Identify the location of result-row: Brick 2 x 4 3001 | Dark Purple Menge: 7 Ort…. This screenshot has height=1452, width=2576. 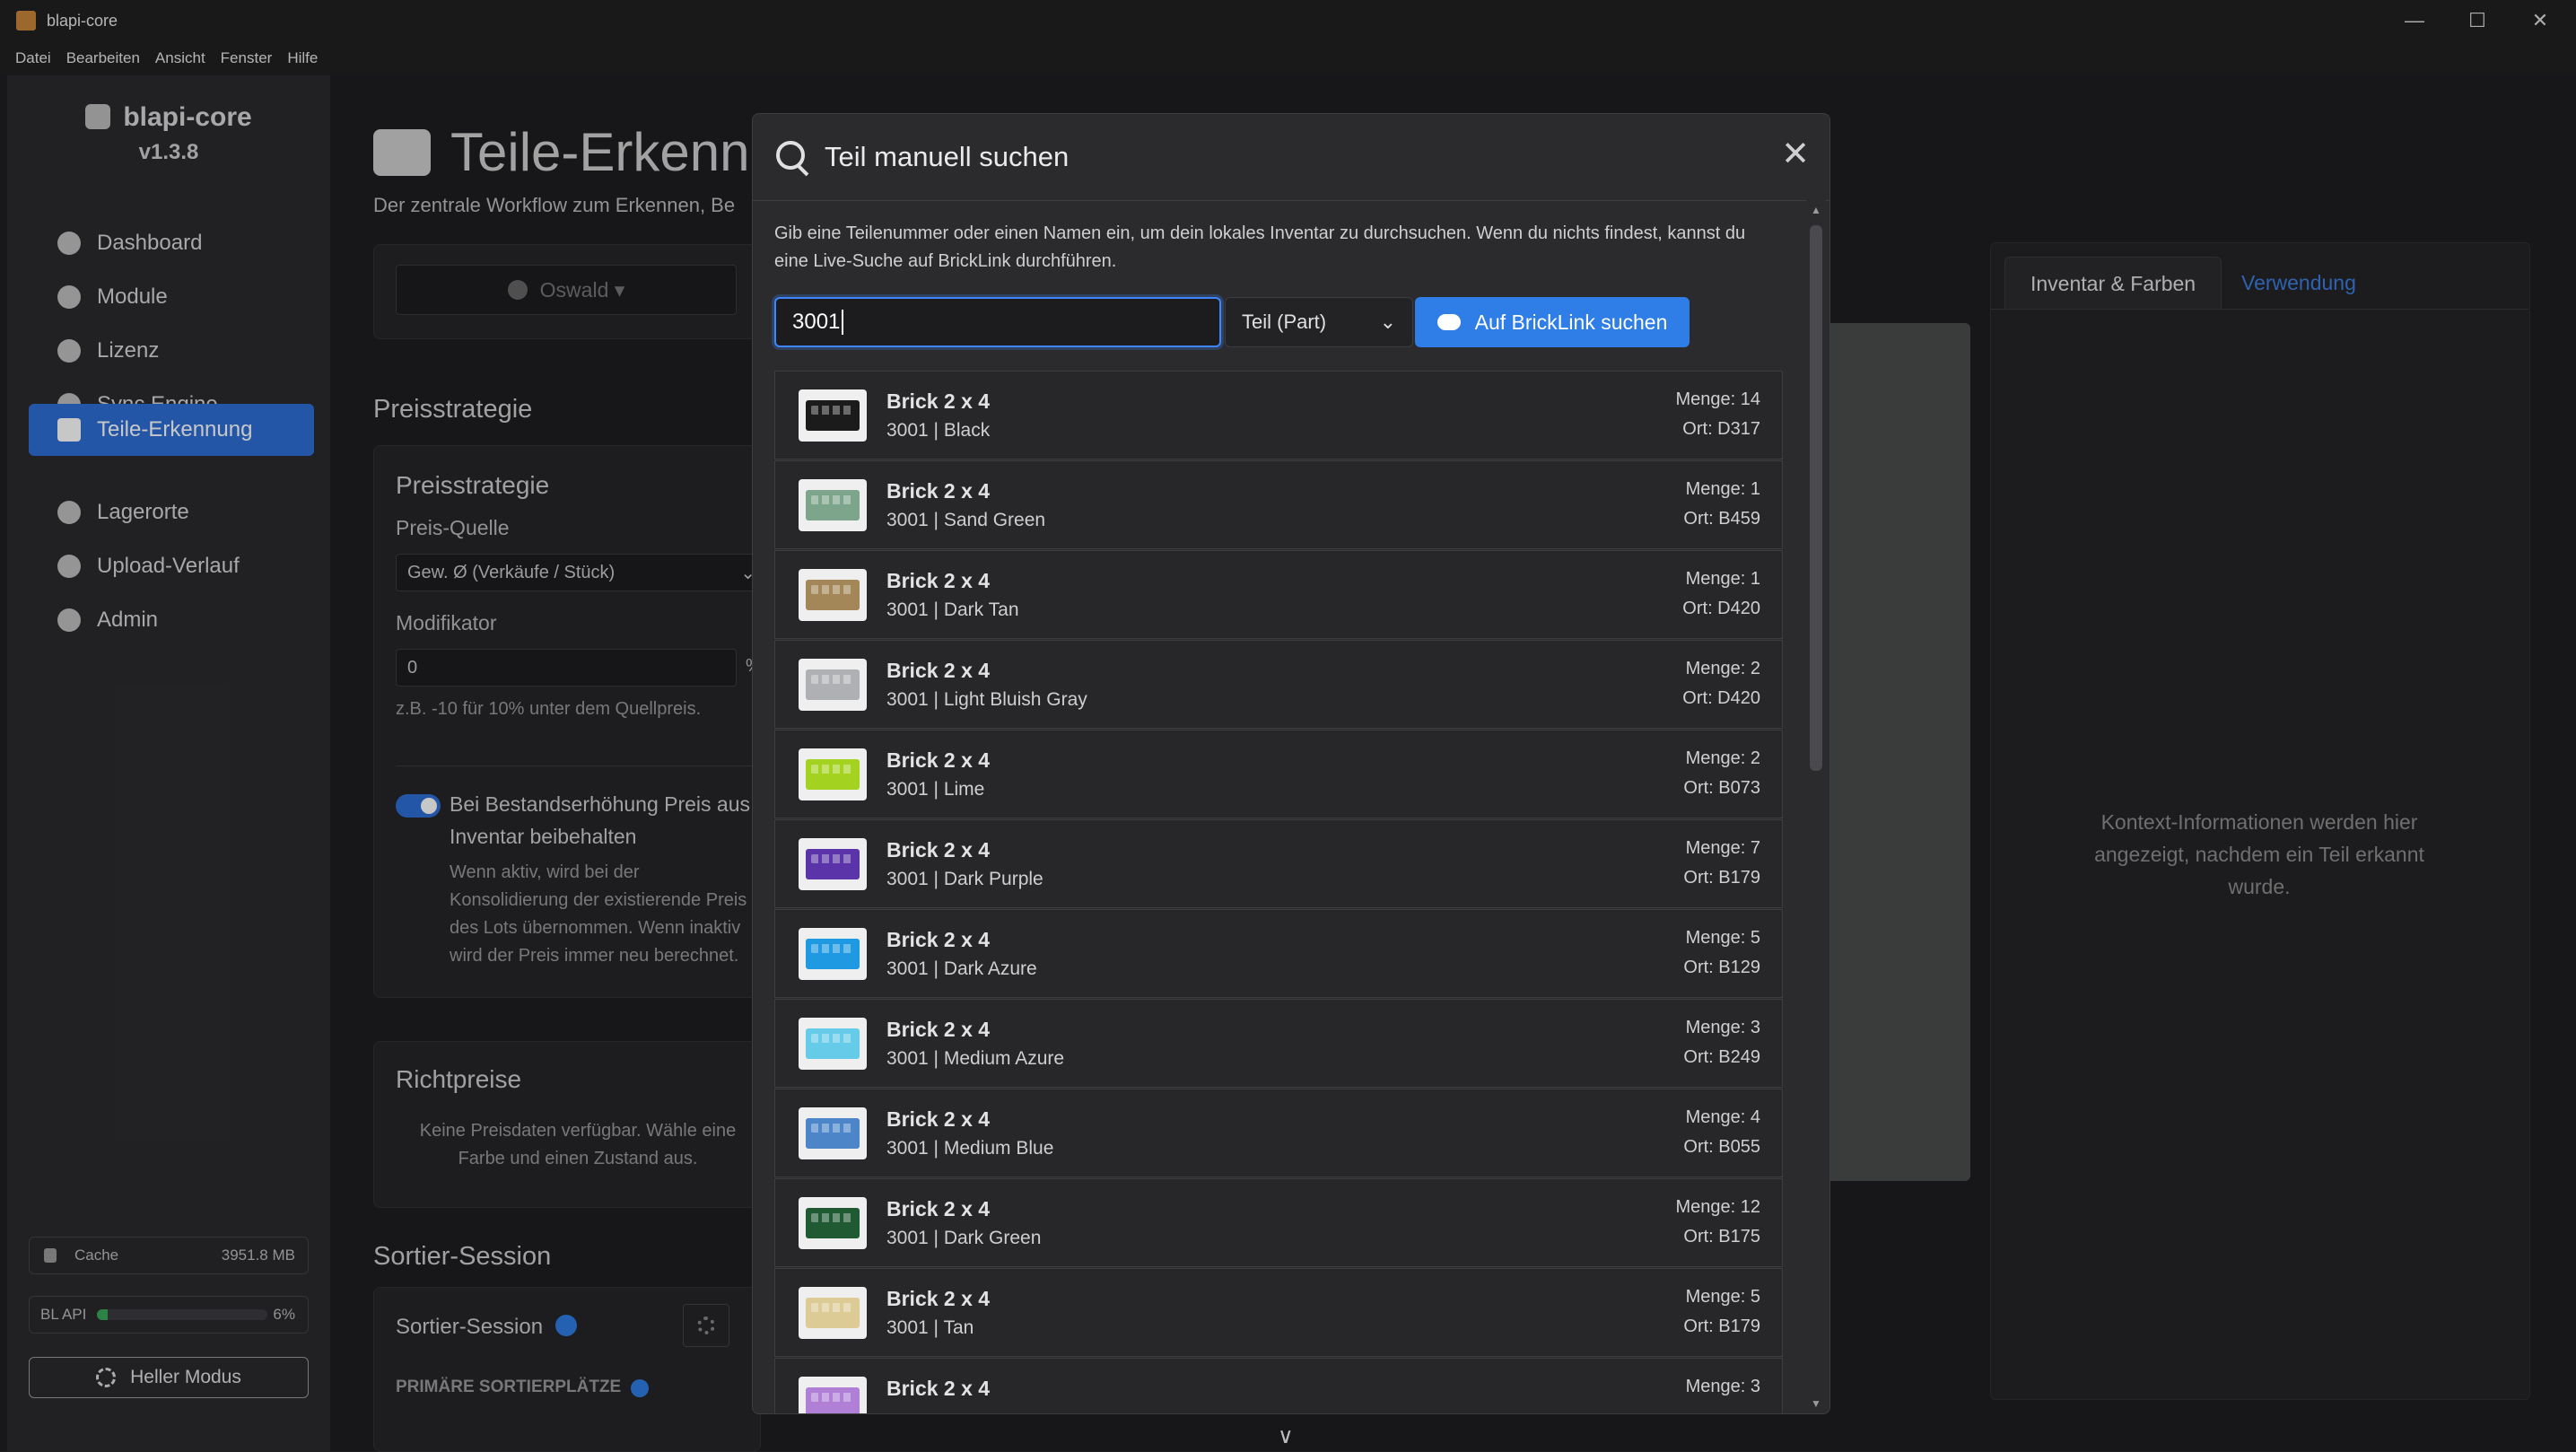
(1278, 864).